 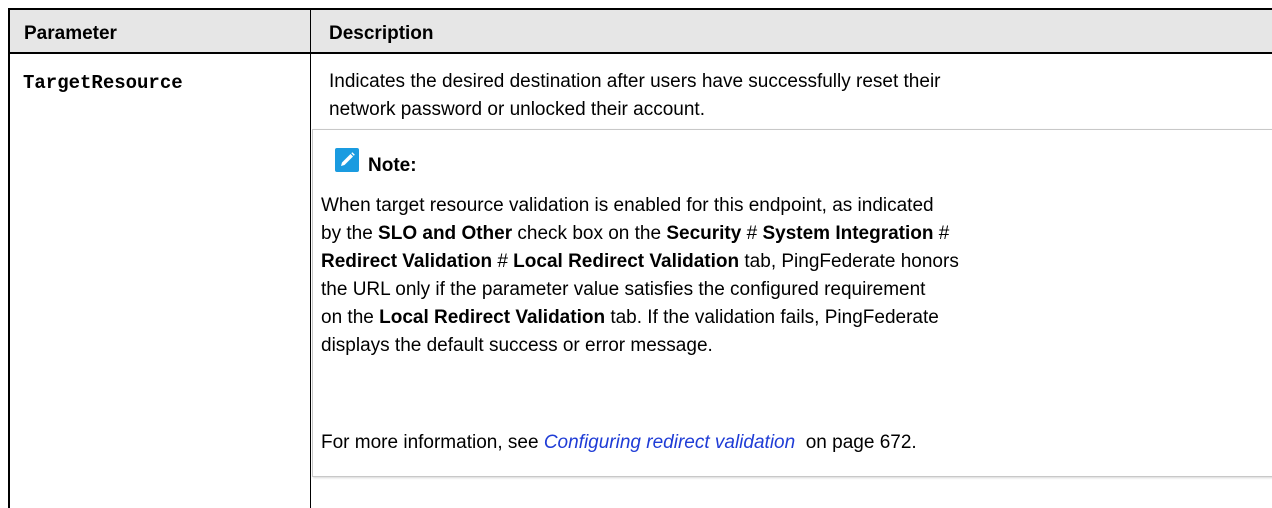 I want to click on more-info-prefix: For more information, see, so click(x=432, y=442).